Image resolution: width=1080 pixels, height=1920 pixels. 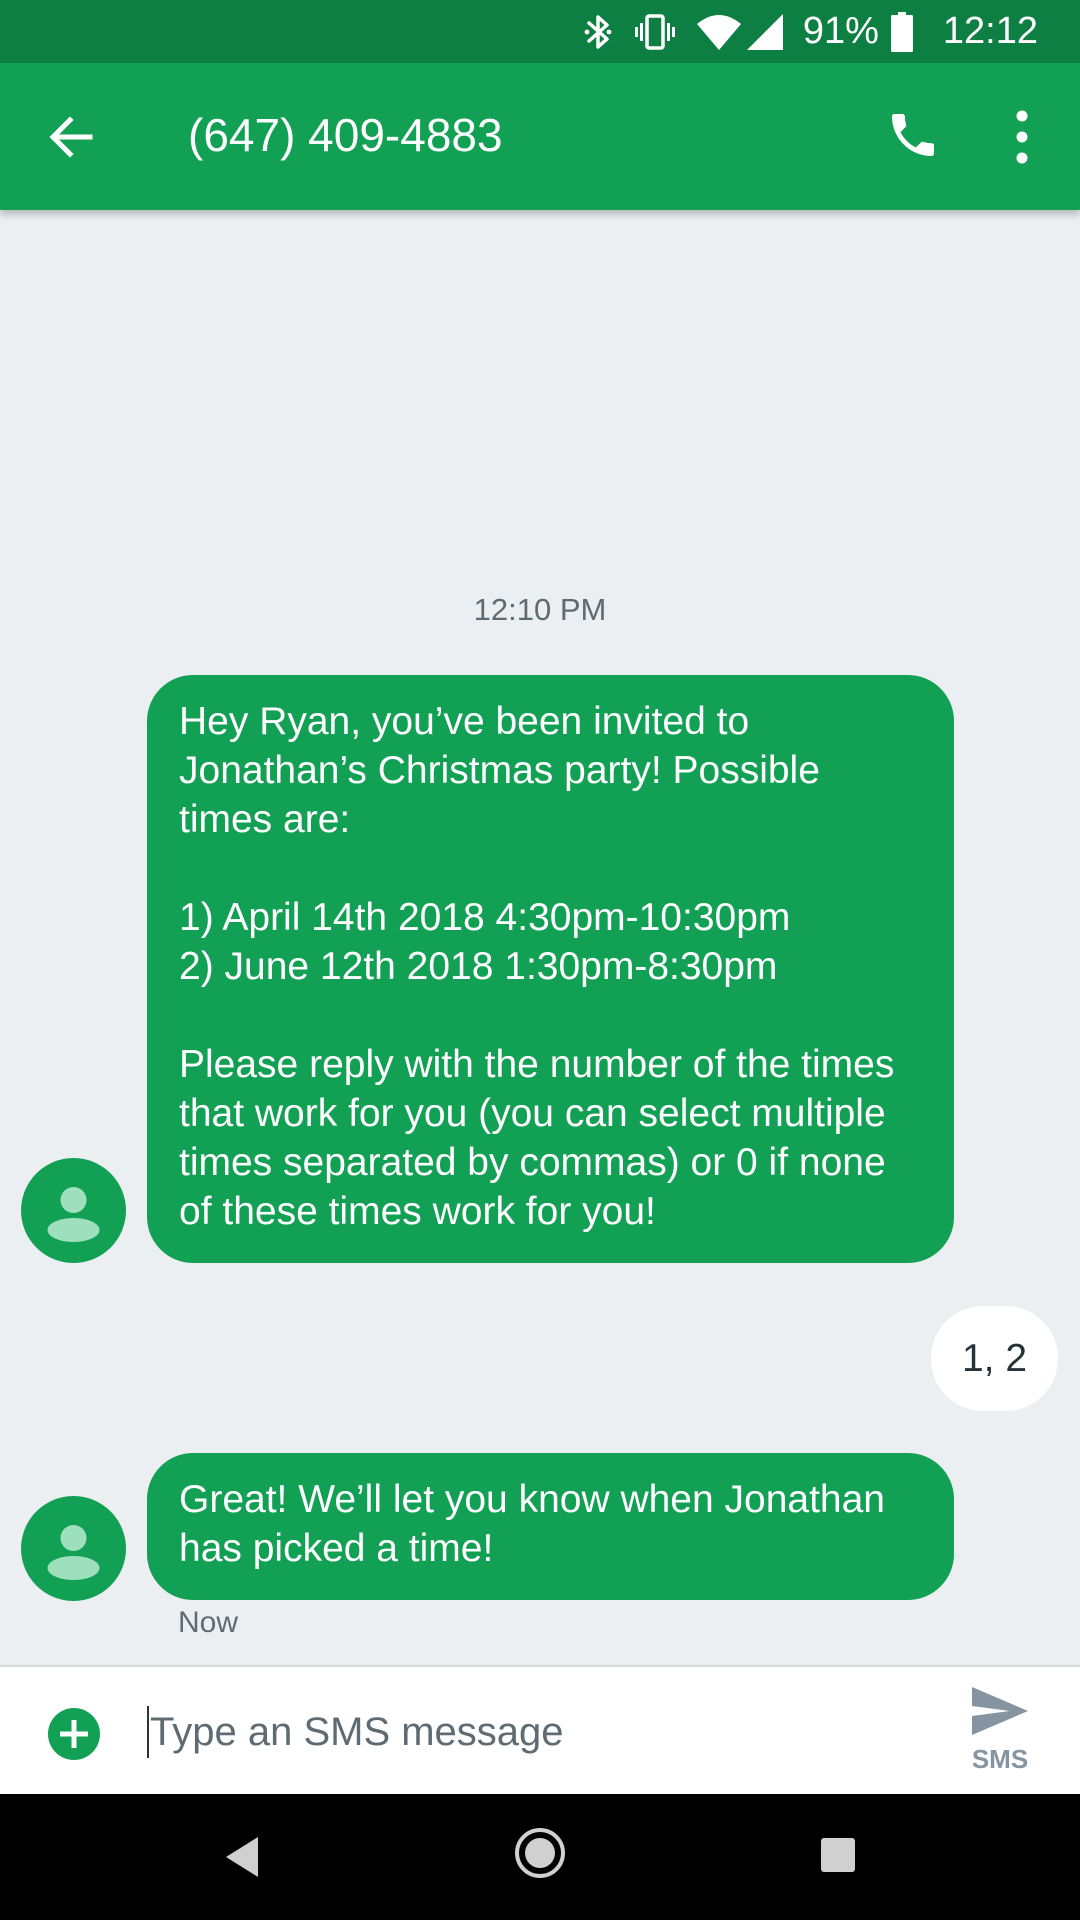 I want to click on nav-back-button, so click(x=242, y=1857).